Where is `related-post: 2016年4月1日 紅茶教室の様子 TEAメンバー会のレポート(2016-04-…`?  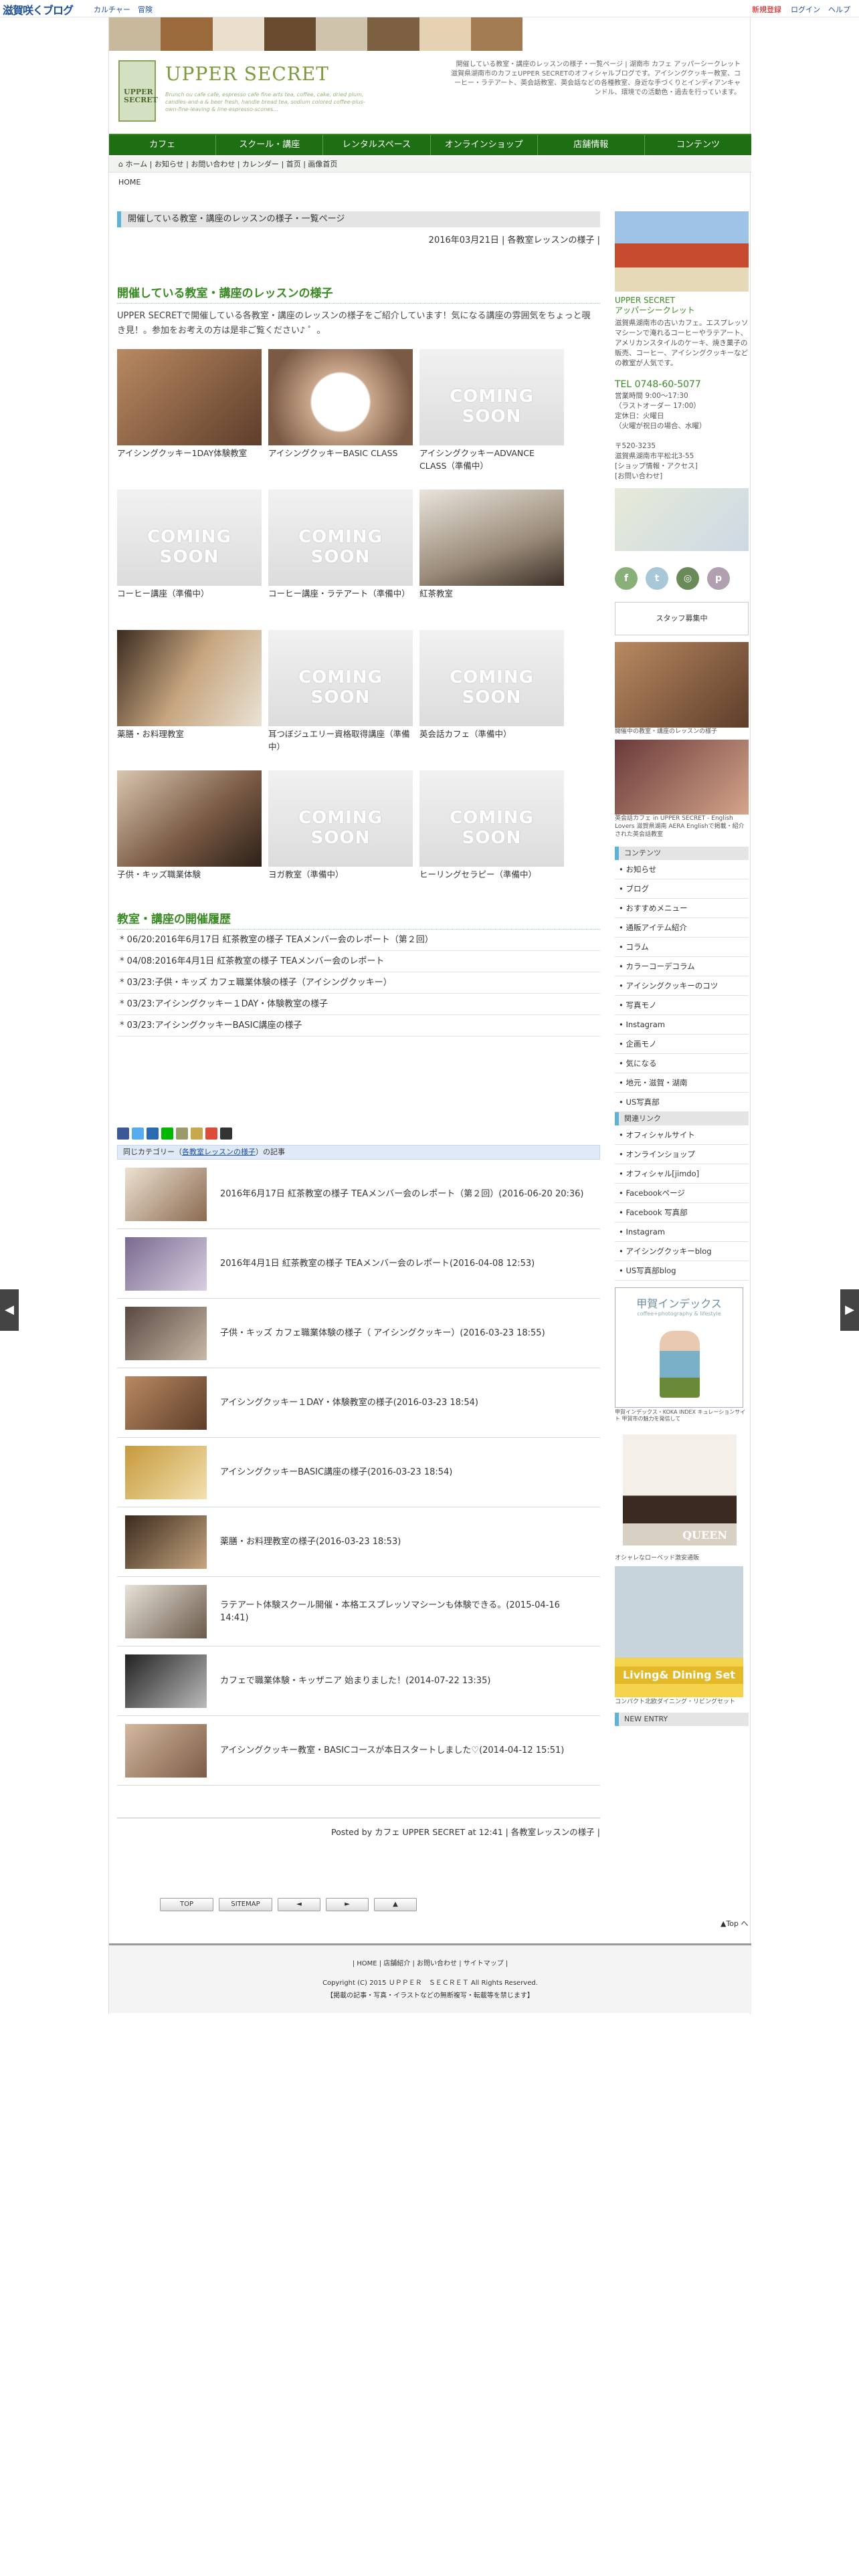 related-post: 2016年4月1日 紅茶教室の様子 TEAメンバー会のレポート(2016-04-… is located at coordinates (358, 1264).